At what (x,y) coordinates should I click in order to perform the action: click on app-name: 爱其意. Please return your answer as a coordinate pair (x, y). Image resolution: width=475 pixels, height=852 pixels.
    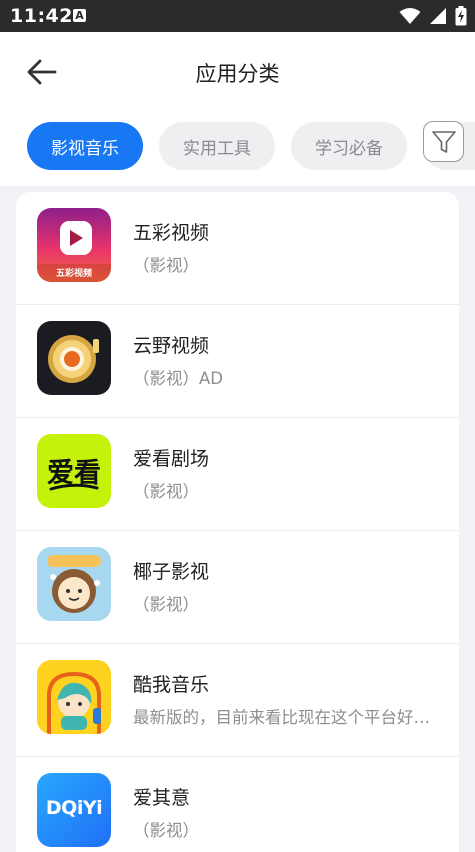
    Looking at the image, I should click on (162, 798).